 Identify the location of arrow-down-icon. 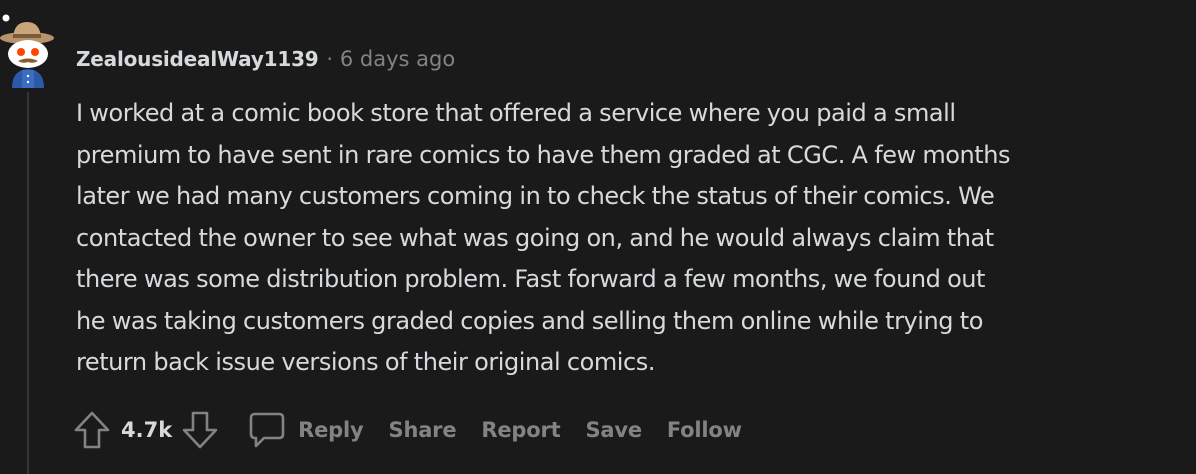
(200, 430).